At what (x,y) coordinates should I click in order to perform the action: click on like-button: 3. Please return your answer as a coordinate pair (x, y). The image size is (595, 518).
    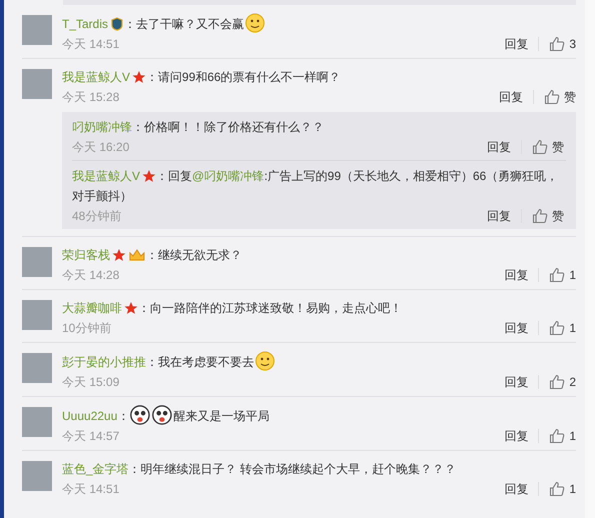
    Looking at the image, I should click on (557, 44).